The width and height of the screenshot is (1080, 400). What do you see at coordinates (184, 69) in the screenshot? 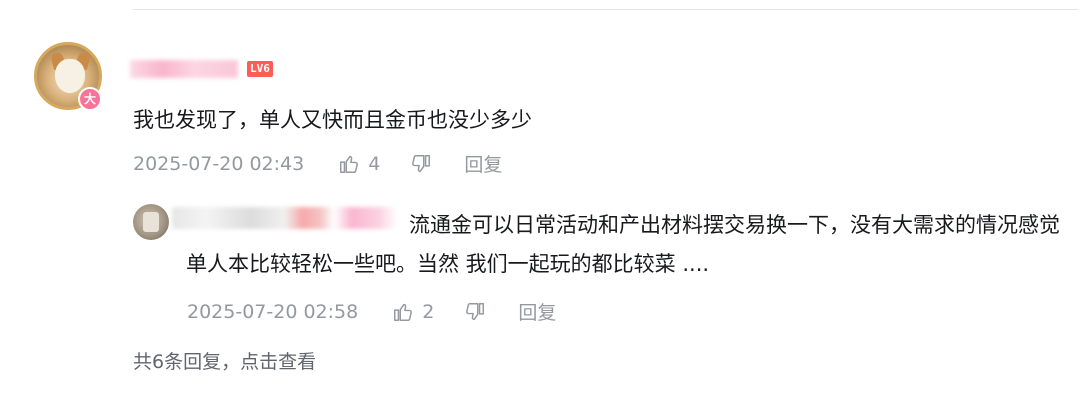
I see `username-redacted` at bounding box center [184, 69].